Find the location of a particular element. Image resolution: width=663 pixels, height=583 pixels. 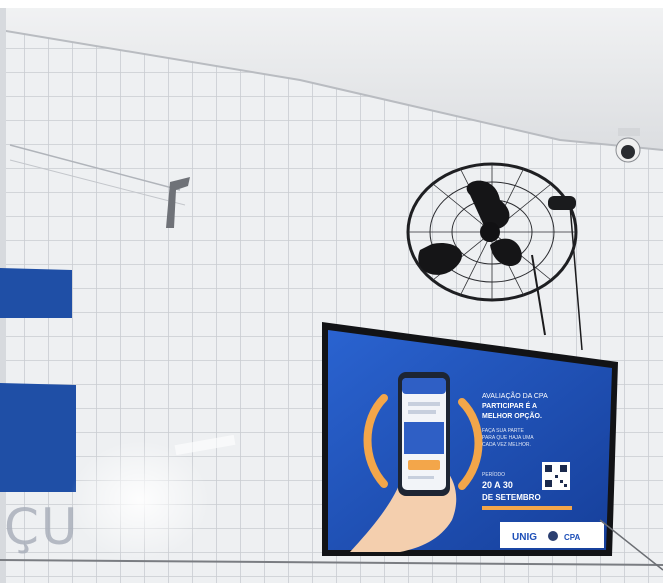

phone-image is located at coordinates (424, 434).